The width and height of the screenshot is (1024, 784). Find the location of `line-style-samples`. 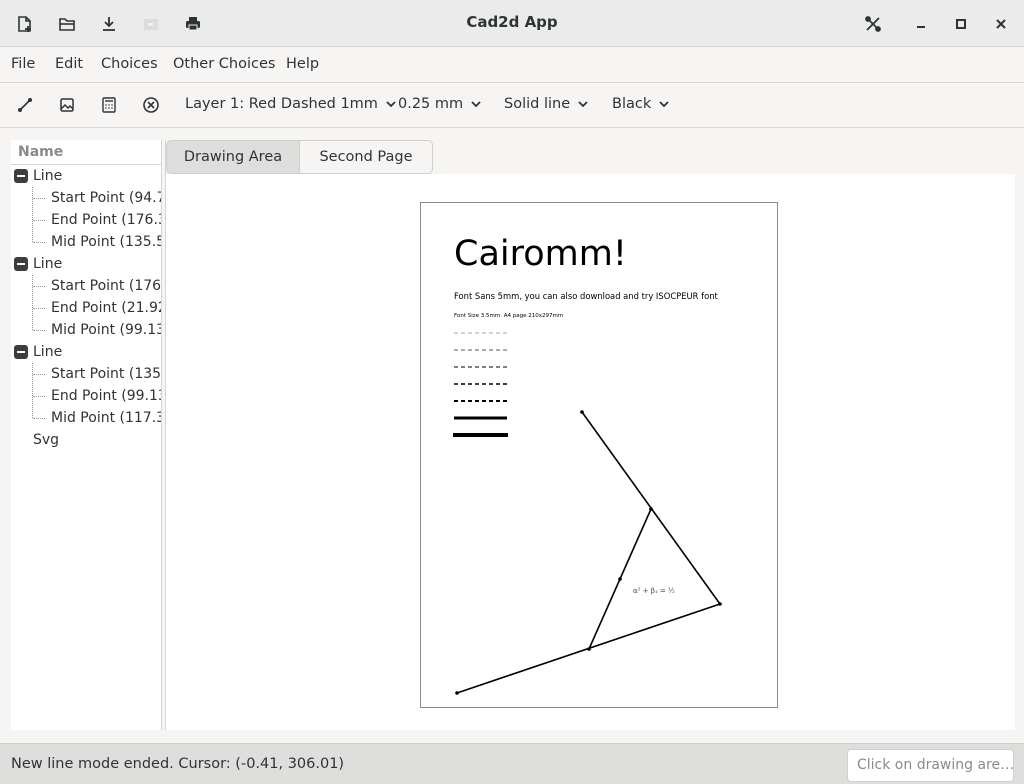

line-style-samples is located at coordinates (480, 384).